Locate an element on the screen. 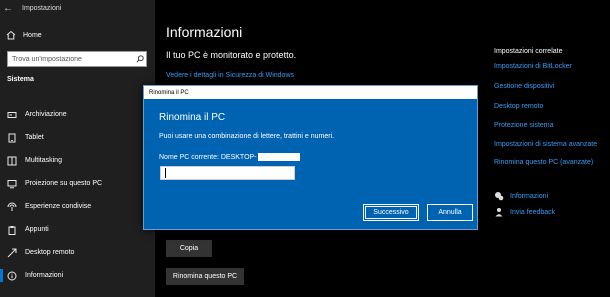 This screenshot has width=610, height=297. sidebar-item-desktop-remoto: Desktop remoto is located at coordinates (77, 252).